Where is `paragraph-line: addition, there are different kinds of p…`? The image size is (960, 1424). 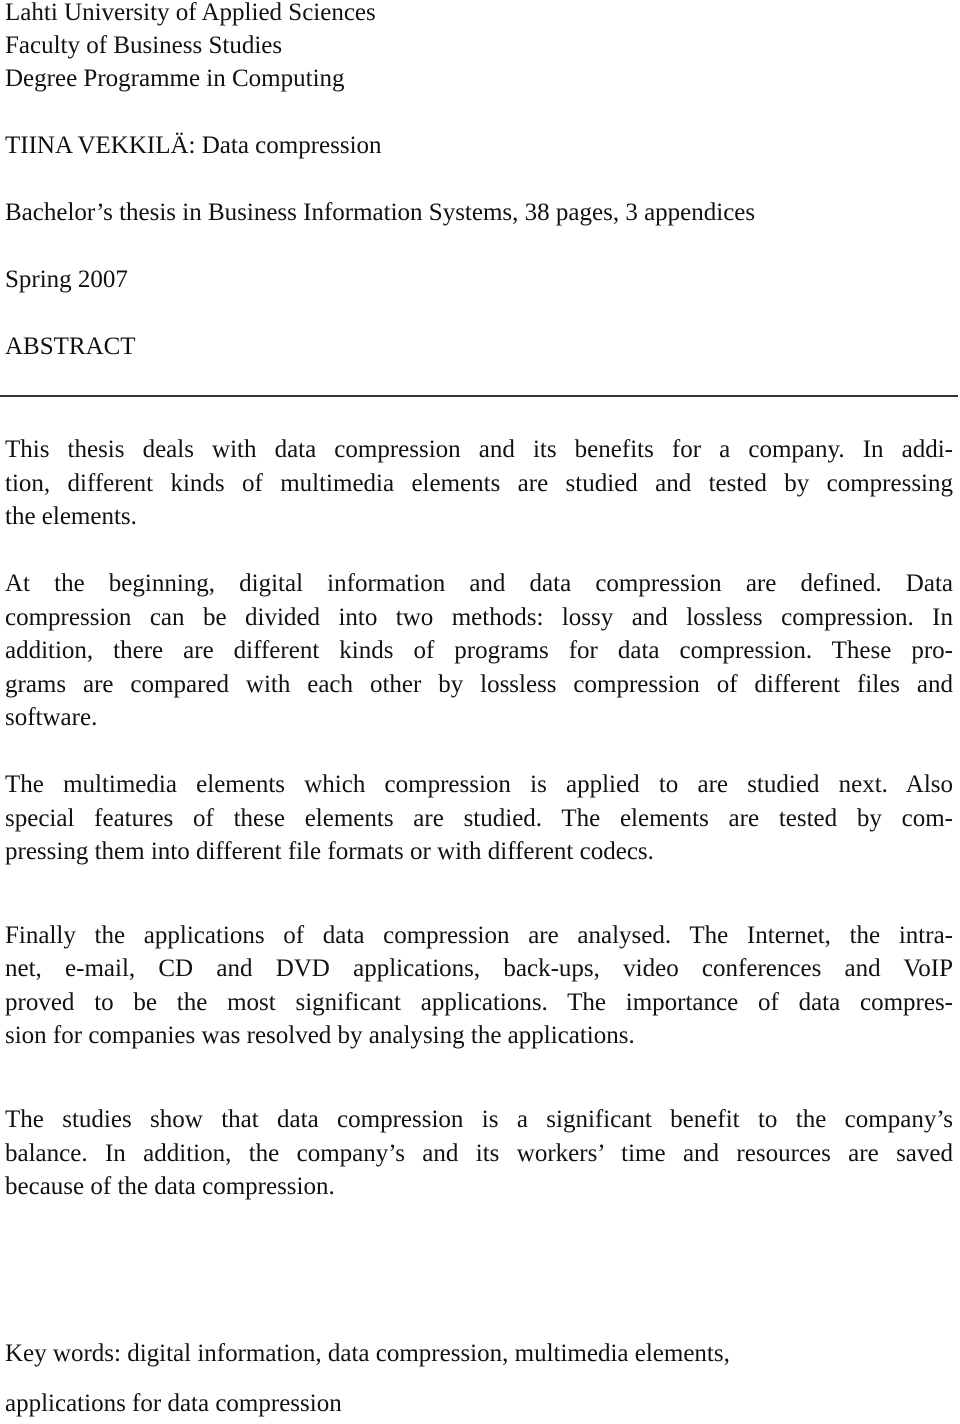
paragraph-line: addition, there are different kinds of p… is located at coordinates (479, 650).